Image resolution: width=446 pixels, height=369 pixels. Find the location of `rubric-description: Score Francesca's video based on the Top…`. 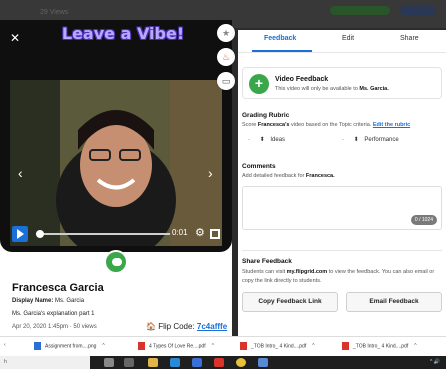

rubric-description: Score Francesca's video based on the Top… is located at coordinates (326, 125).